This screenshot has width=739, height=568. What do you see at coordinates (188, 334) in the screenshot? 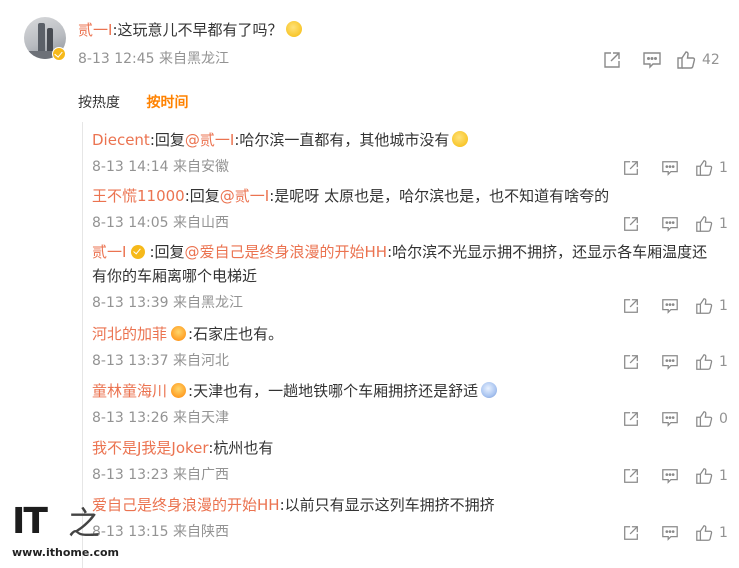
I see `reply-text: 河北的加菲:石家庄也有。` at bounding box center [188, 334].